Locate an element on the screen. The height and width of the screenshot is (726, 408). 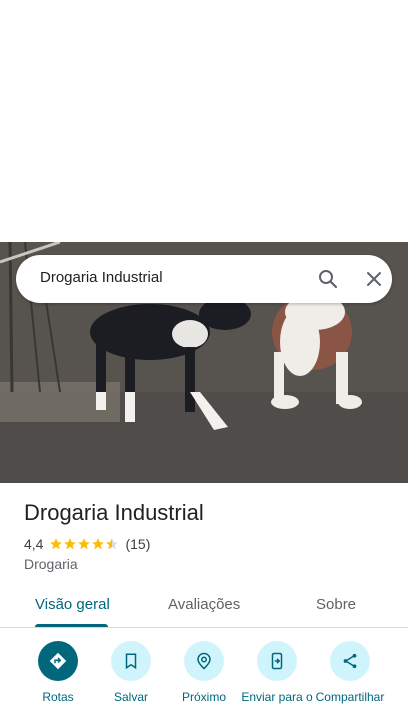
nearby-label: Próximo is located at coordinates (203, 697).